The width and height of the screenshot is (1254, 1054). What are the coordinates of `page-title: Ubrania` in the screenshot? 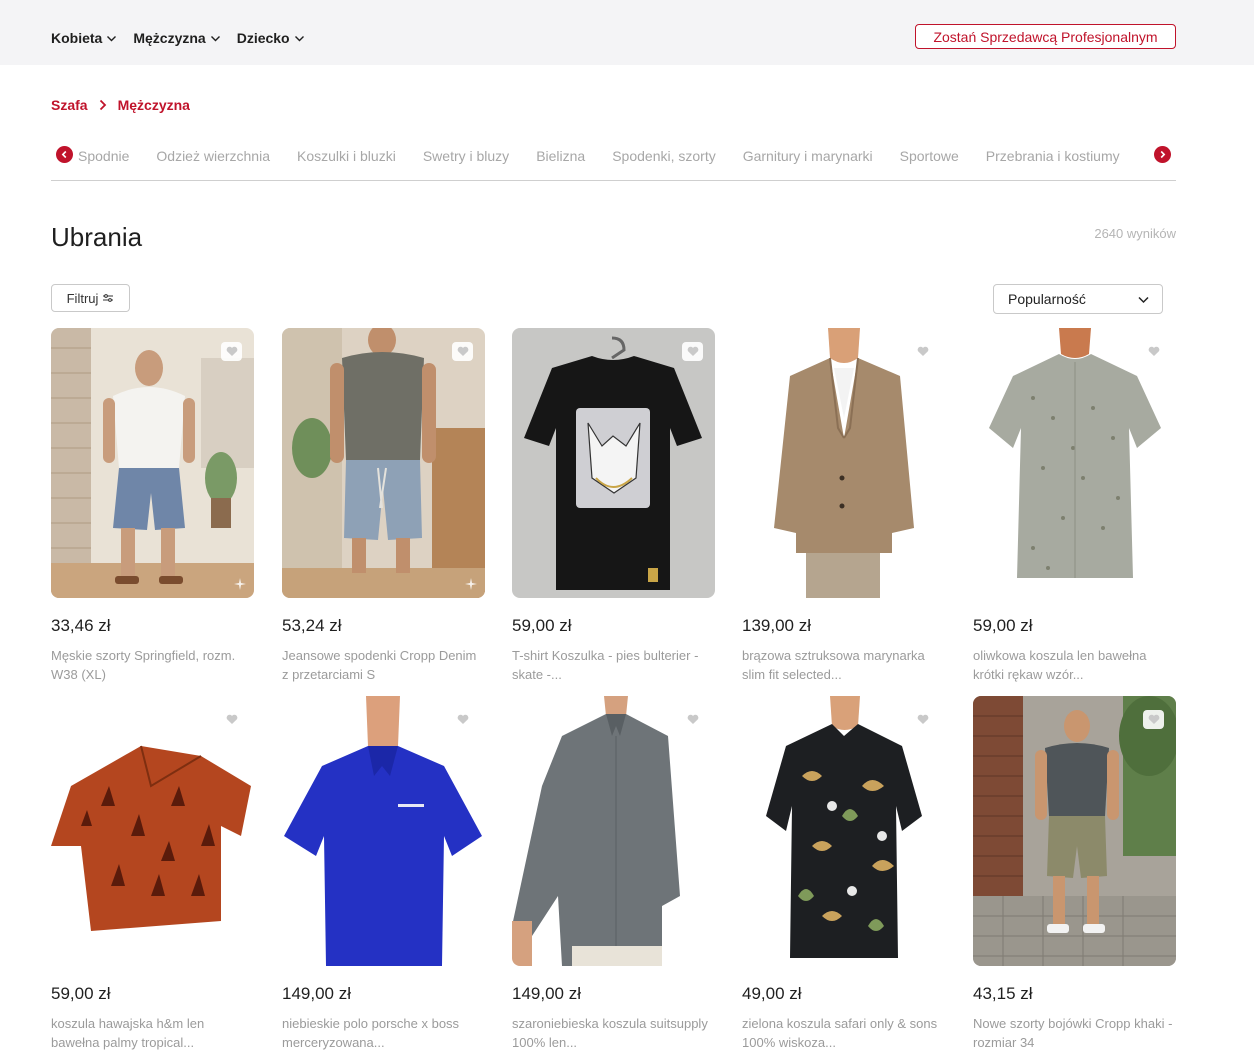 It's located at (97, 237).